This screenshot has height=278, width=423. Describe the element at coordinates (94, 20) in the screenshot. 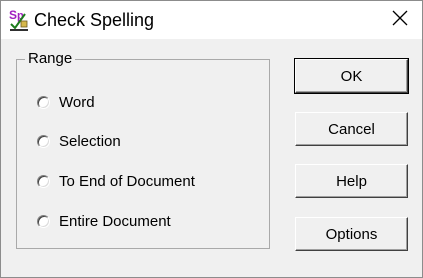

I see `window-title: Check Spelling` at that location.